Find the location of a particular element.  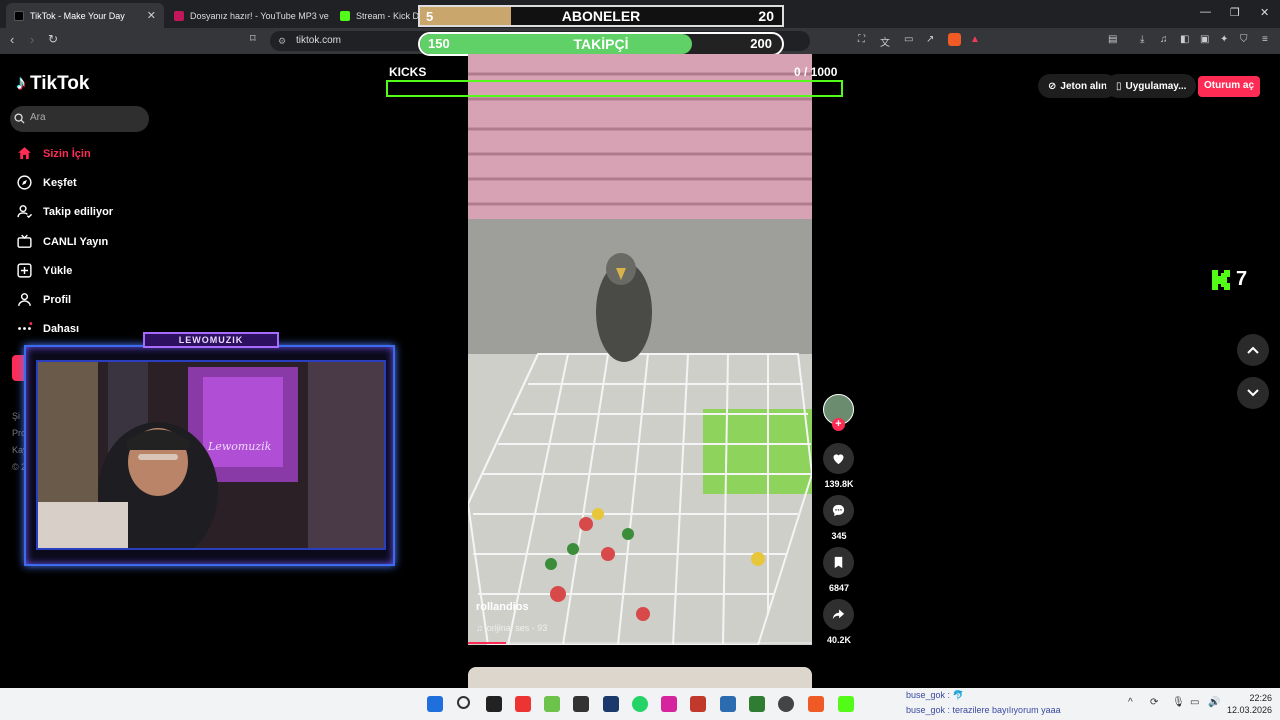

video-author: rollandios is located at coordinates (502, 607).